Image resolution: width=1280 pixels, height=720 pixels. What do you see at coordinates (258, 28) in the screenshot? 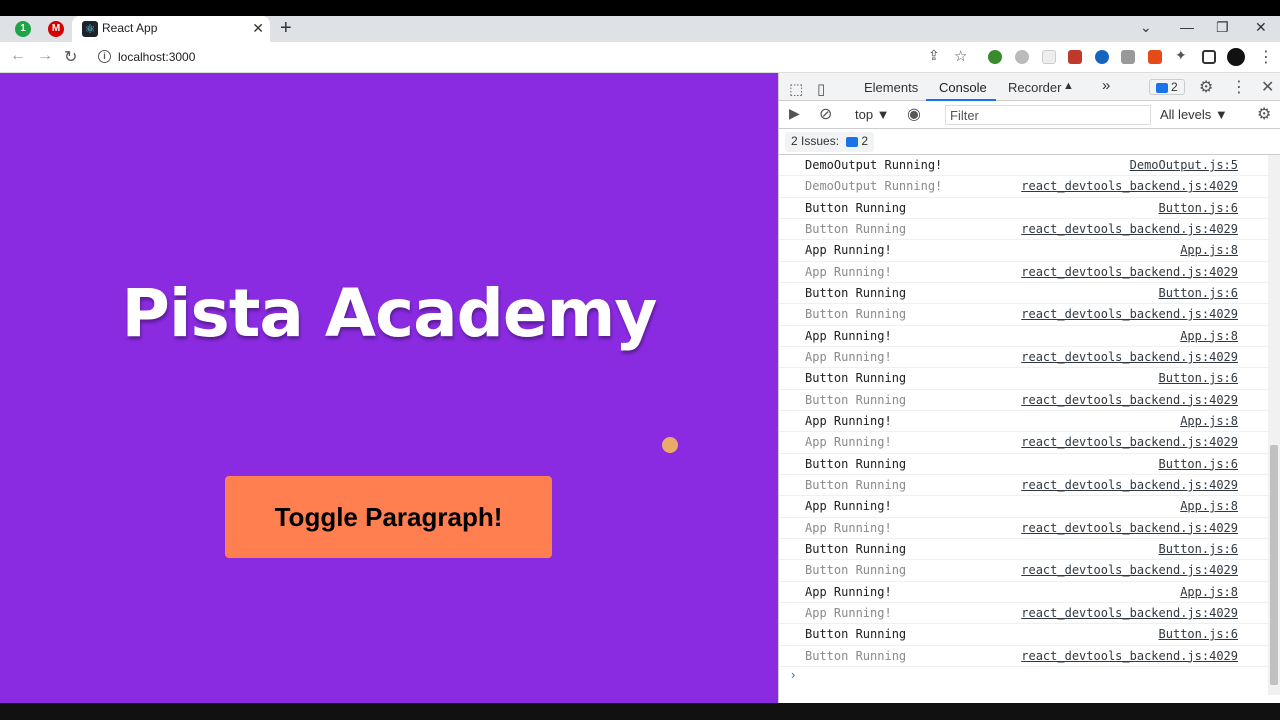
I see `tab-close-icon: ✕` at bounding box center [258, 28].